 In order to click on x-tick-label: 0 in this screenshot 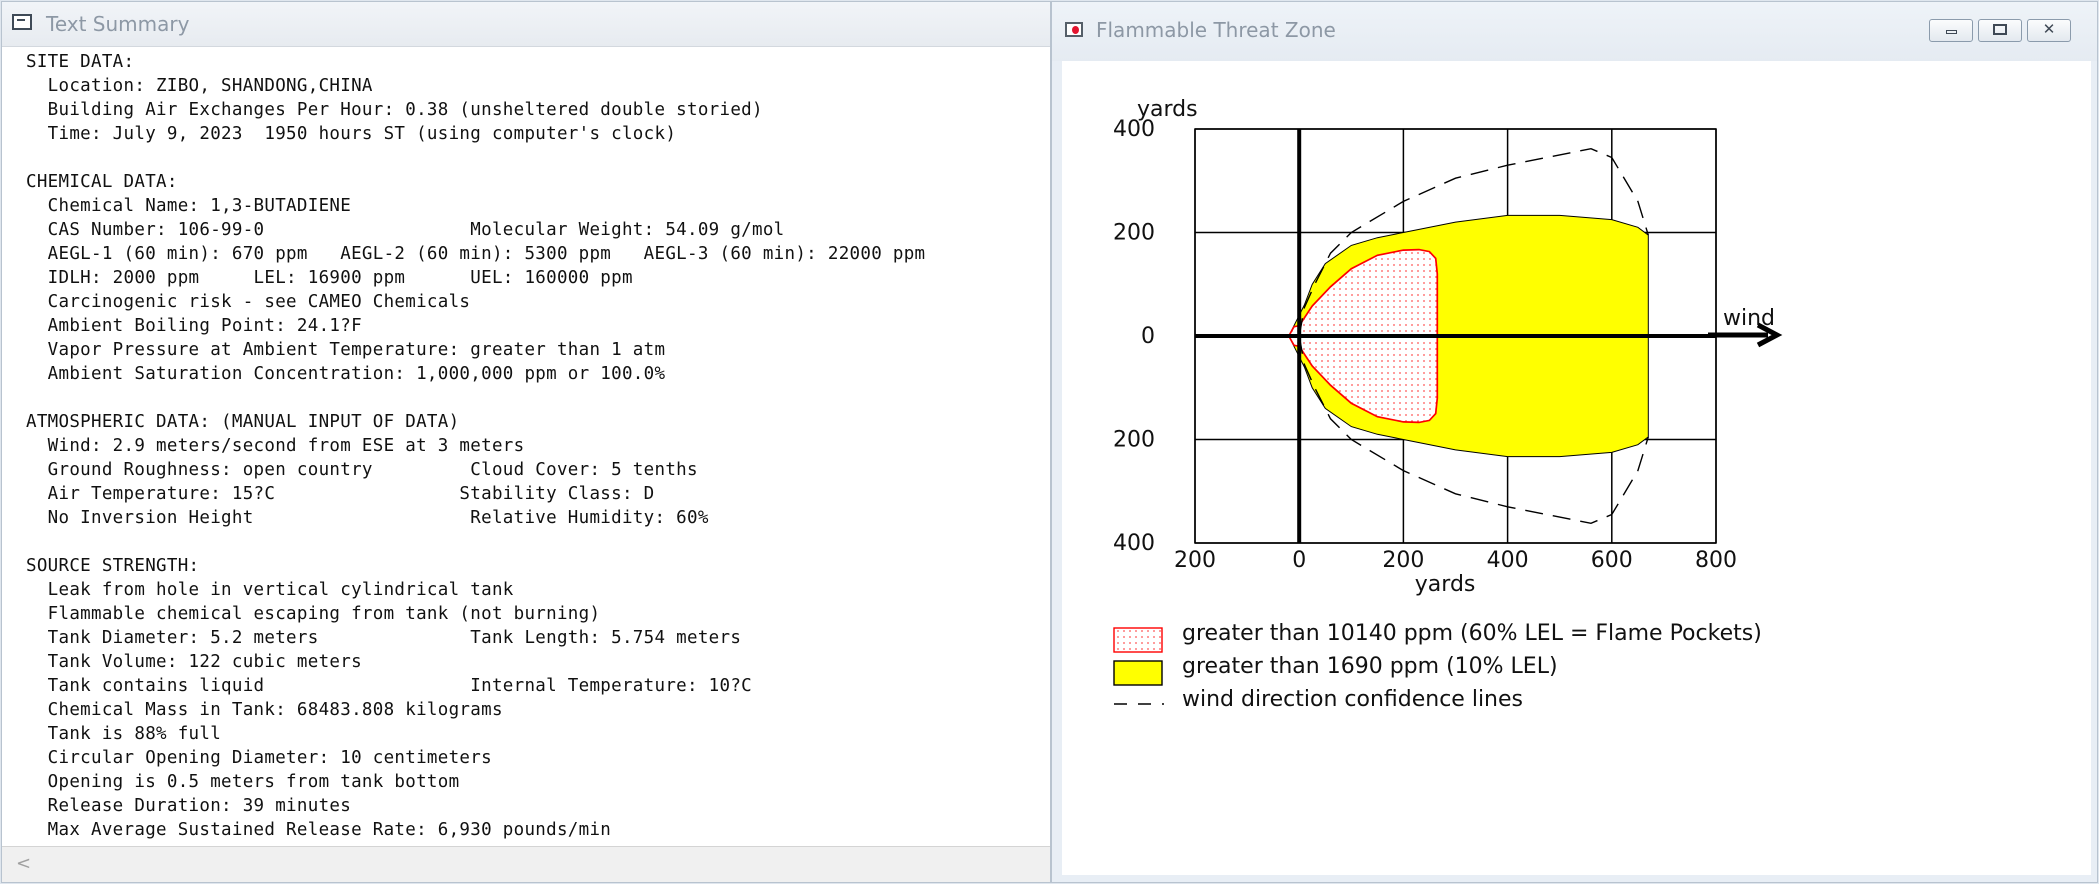, I will do `click(1299, 560)`.